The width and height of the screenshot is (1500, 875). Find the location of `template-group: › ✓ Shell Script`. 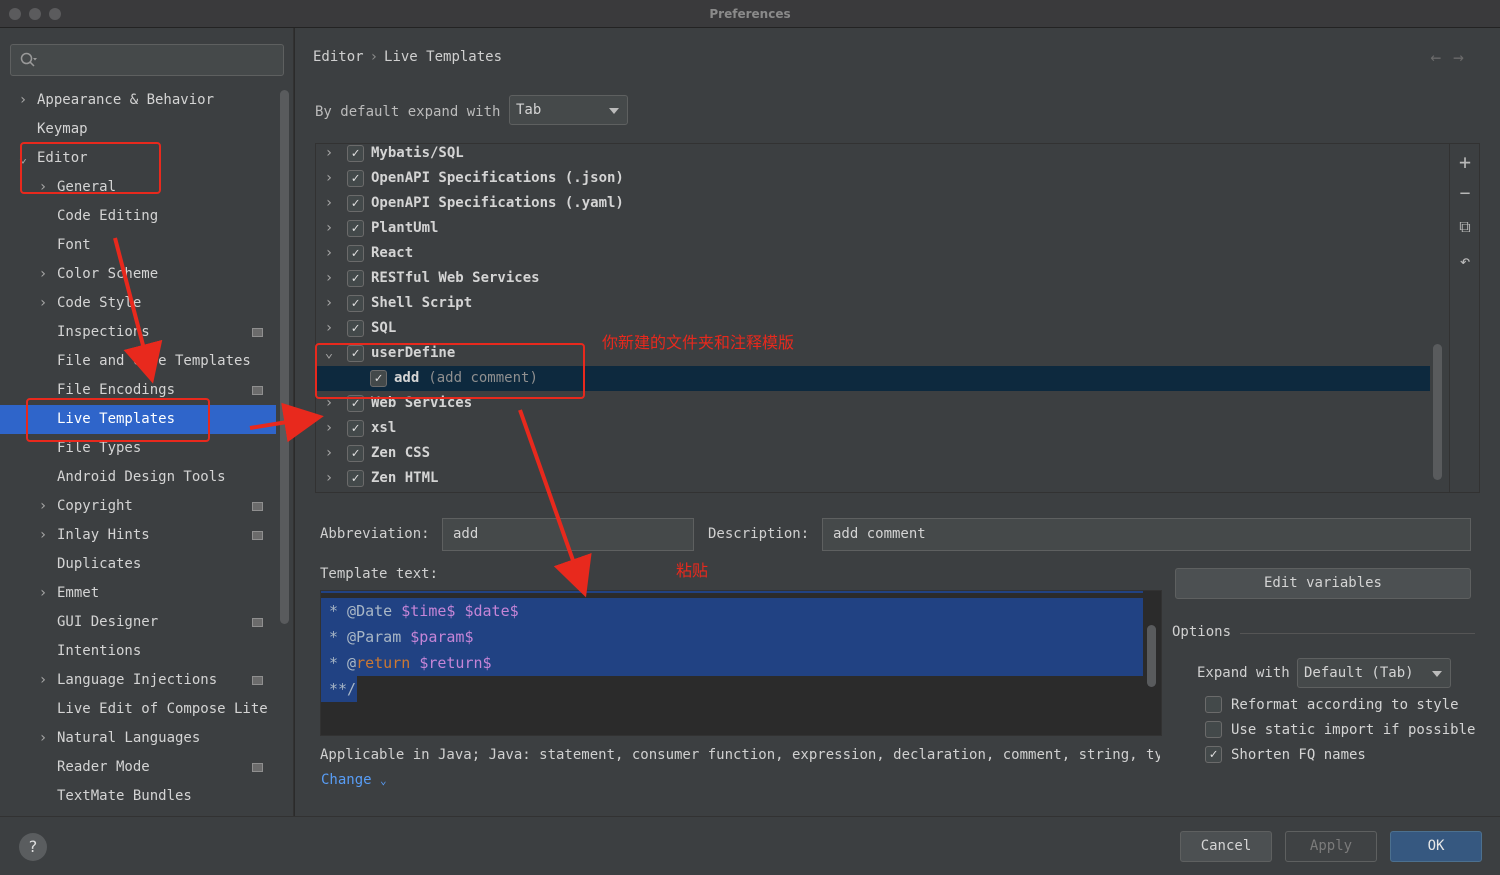

template-group: › ✓ Shell Script is located at coordinates (873, 303).